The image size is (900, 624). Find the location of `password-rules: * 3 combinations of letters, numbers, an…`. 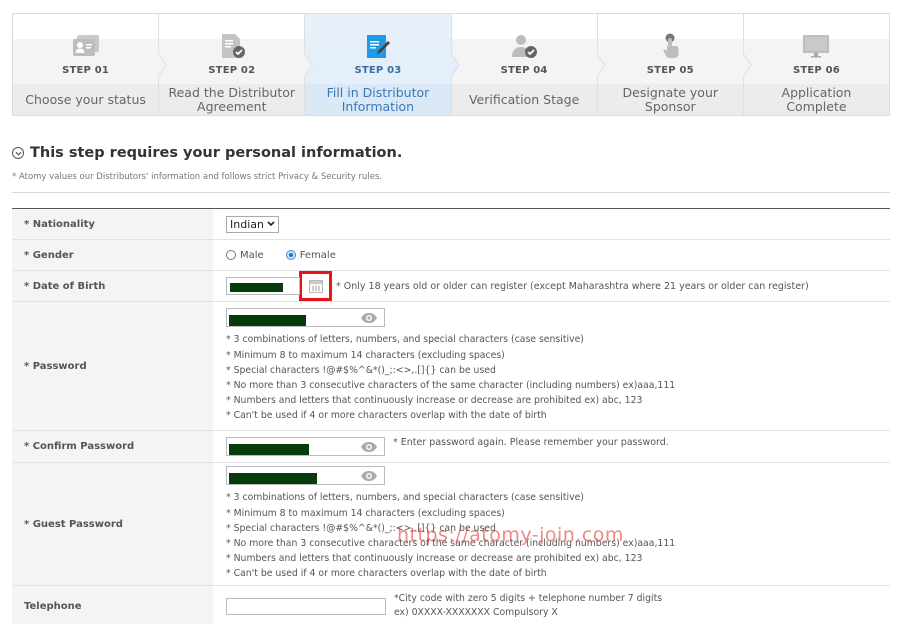

password-rules: * 3 combinations of letters, numbers, an… is located at coordinates (450, 377).